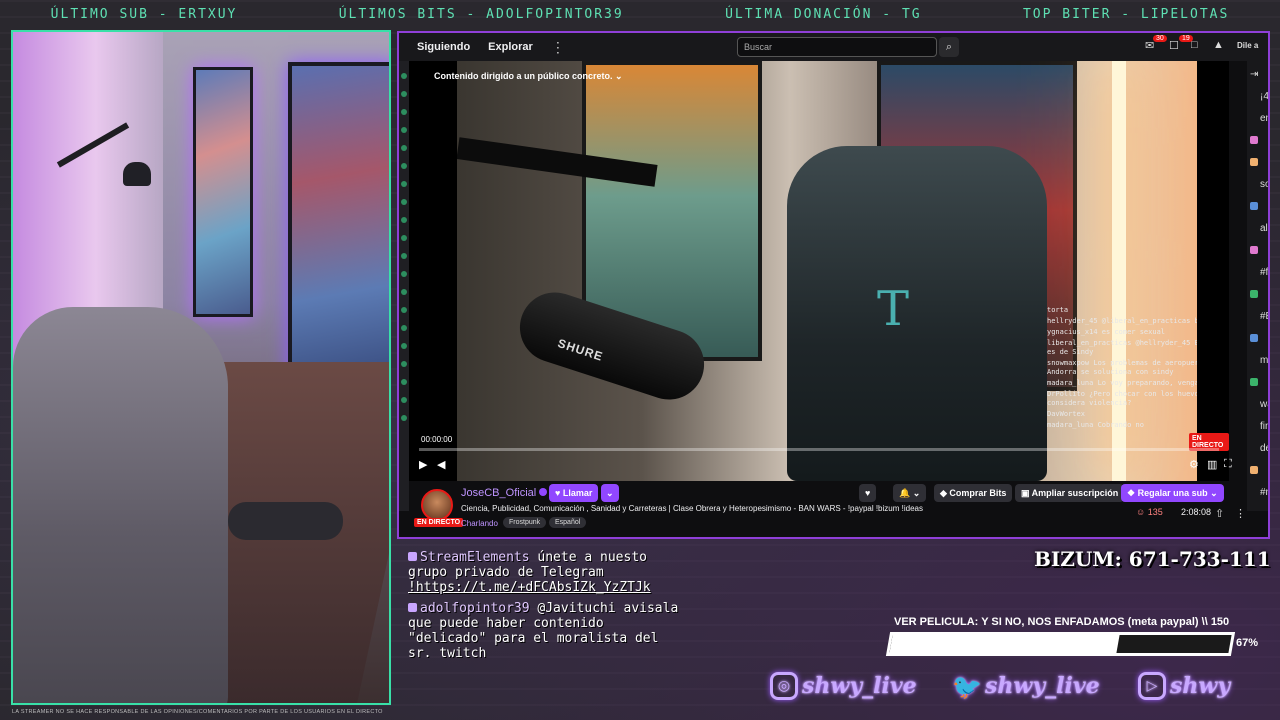 This screenshot has width=1280, height=720. Describe the element at coordinates (917, 313) in the screenshot. I see `scene-gaming-chair` at that location.